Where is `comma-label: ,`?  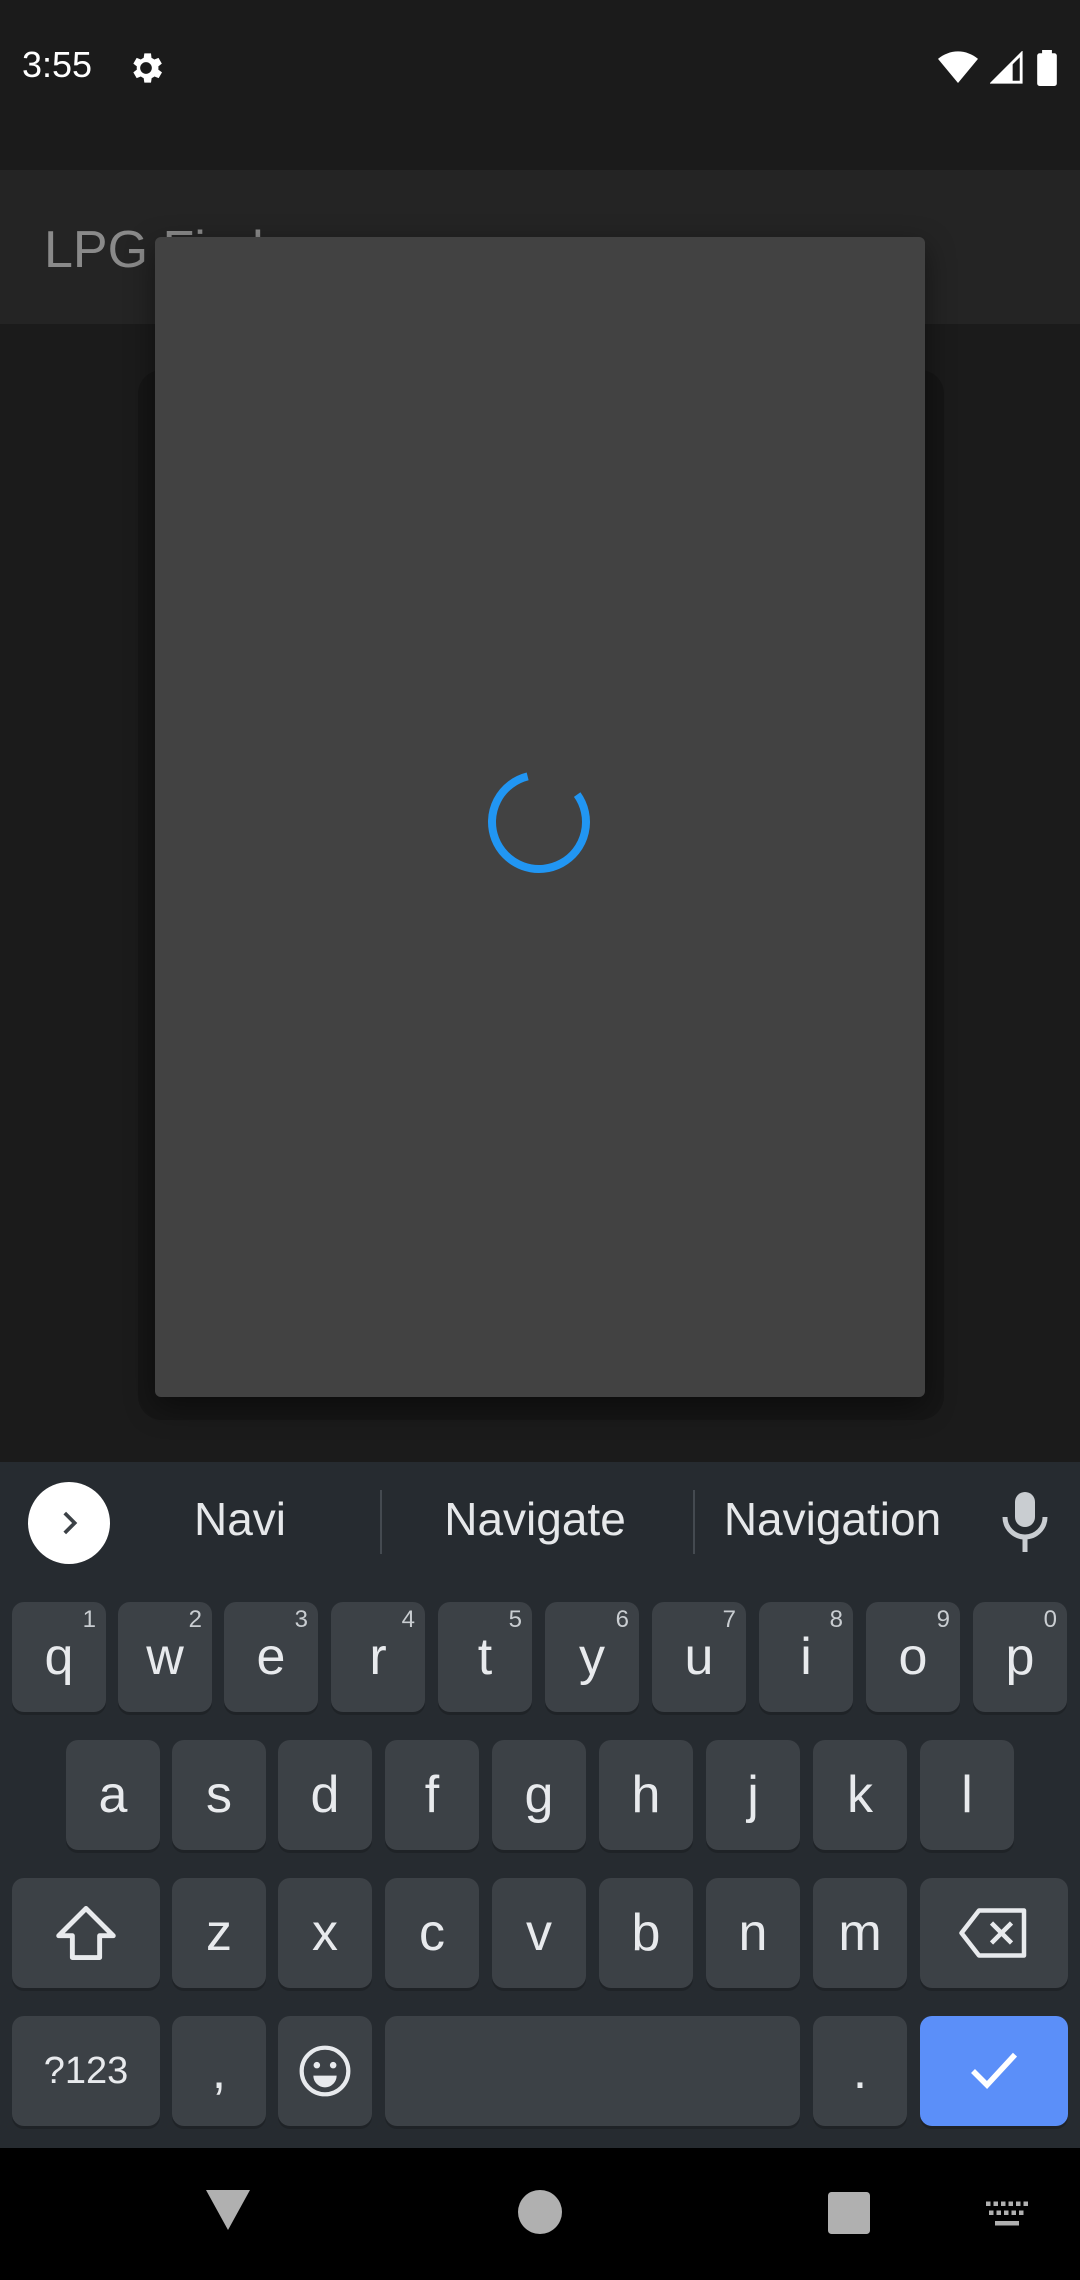 comma-label: , is located at coordinates (219, 2071).